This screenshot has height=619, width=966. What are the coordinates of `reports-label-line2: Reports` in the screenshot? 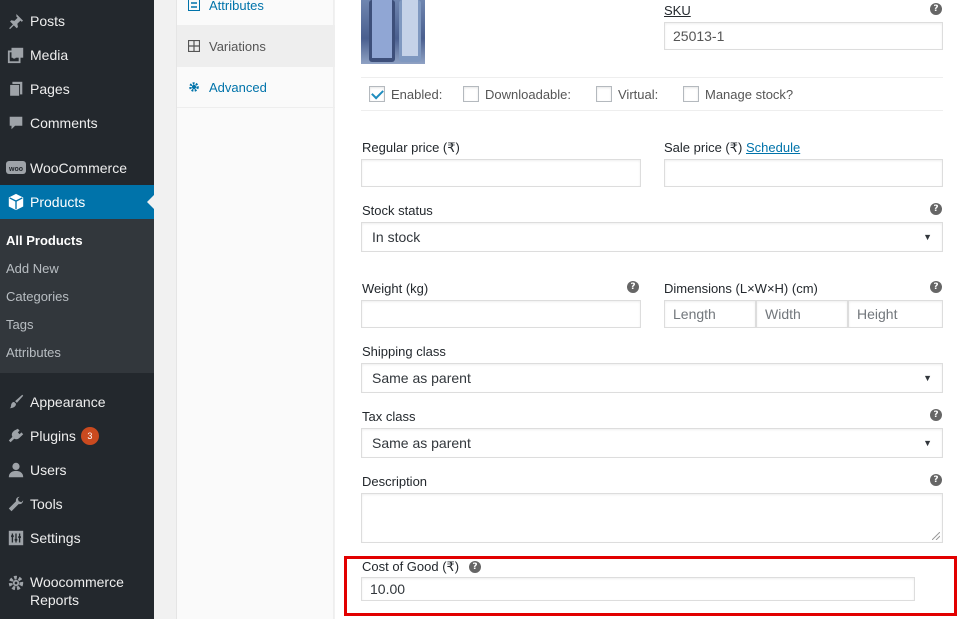 It's located at (55, 600).